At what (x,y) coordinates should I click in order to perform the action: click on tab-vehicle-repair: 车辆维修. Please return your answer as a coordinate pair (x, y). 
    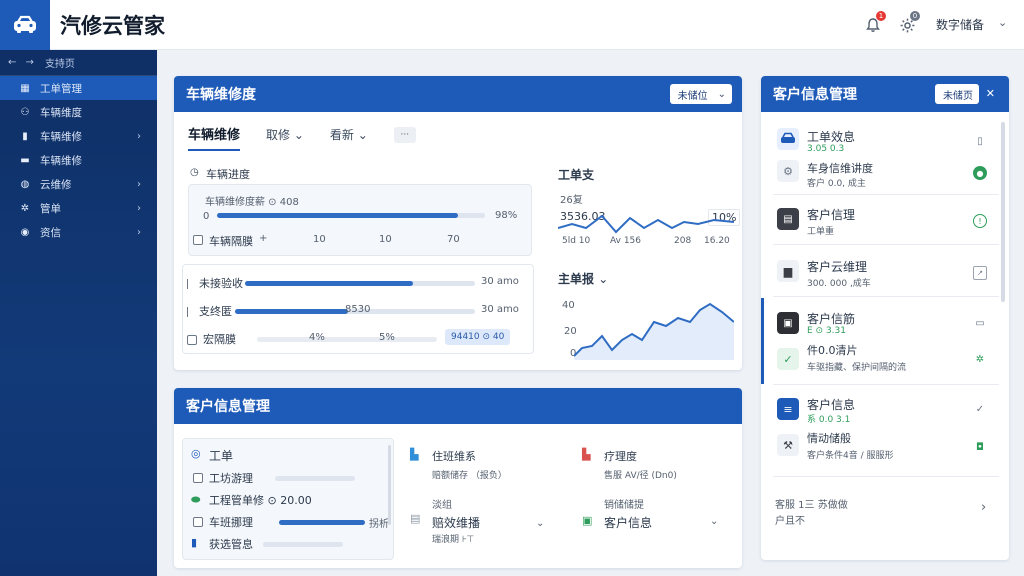
    Looking at the image, I should click on (214, 137).